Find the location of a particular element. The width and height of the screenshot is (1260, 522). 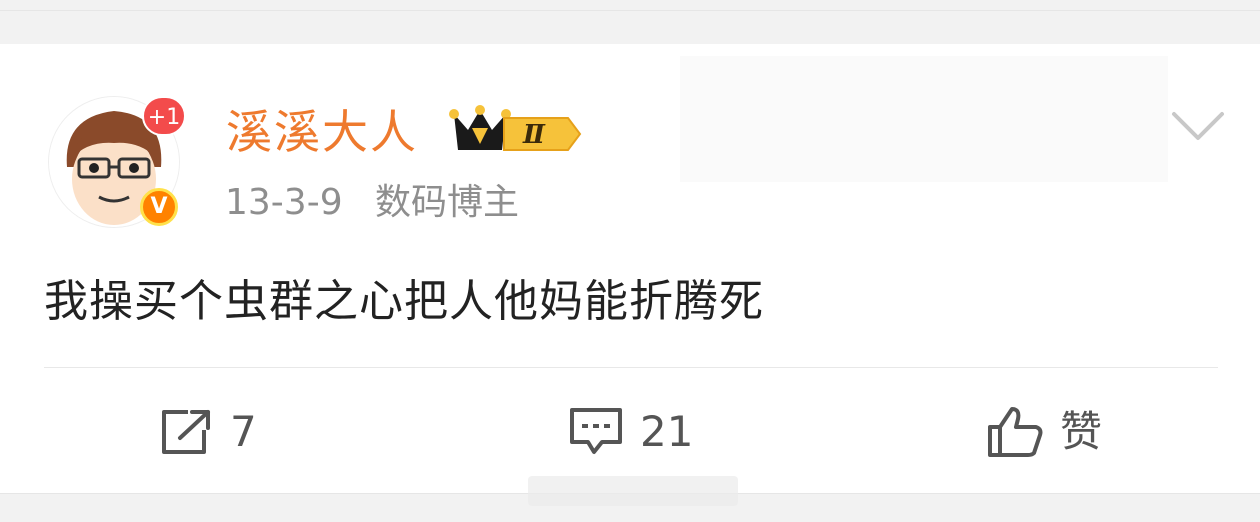

member-crown-icon: Ⅱ is located at coordinates (514, 132).